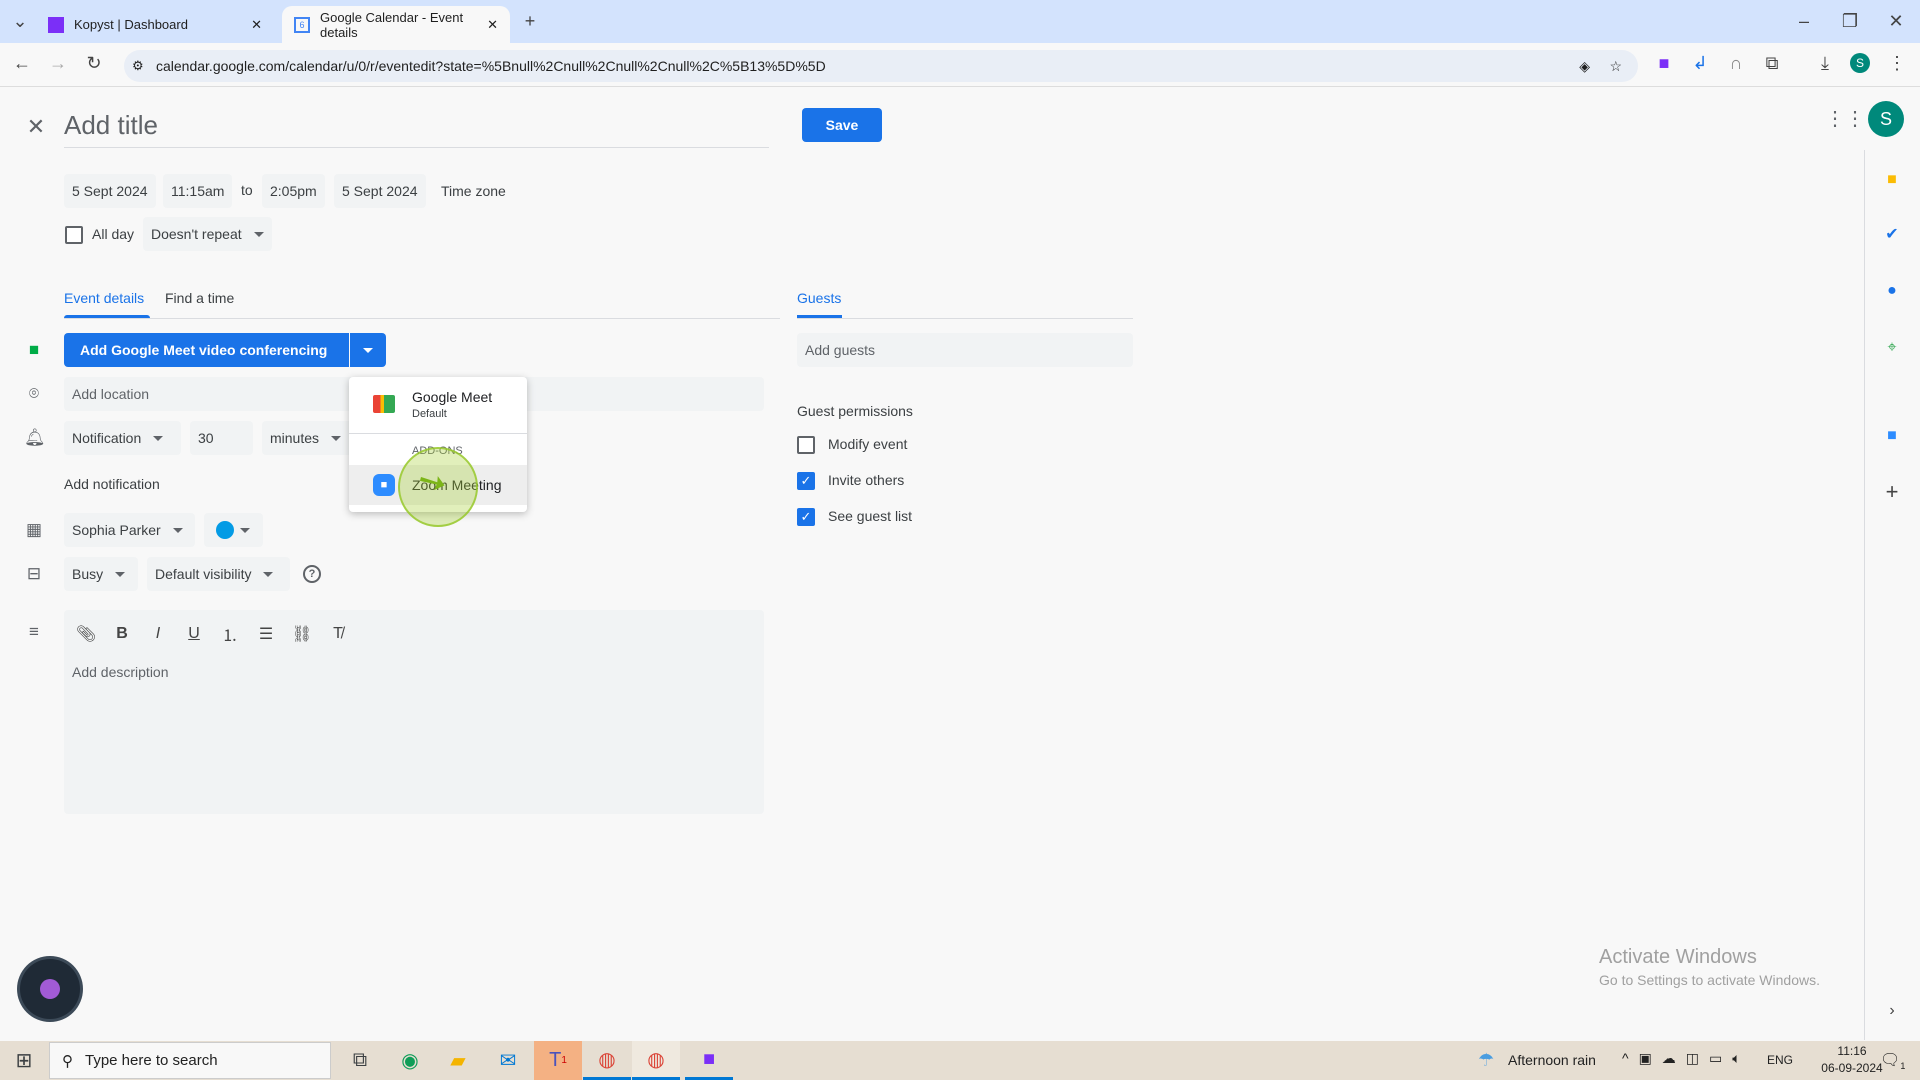 This screenshot has height=1080, width=1920. I want to click on close-window-icon: ✕, so click(1896, 21).